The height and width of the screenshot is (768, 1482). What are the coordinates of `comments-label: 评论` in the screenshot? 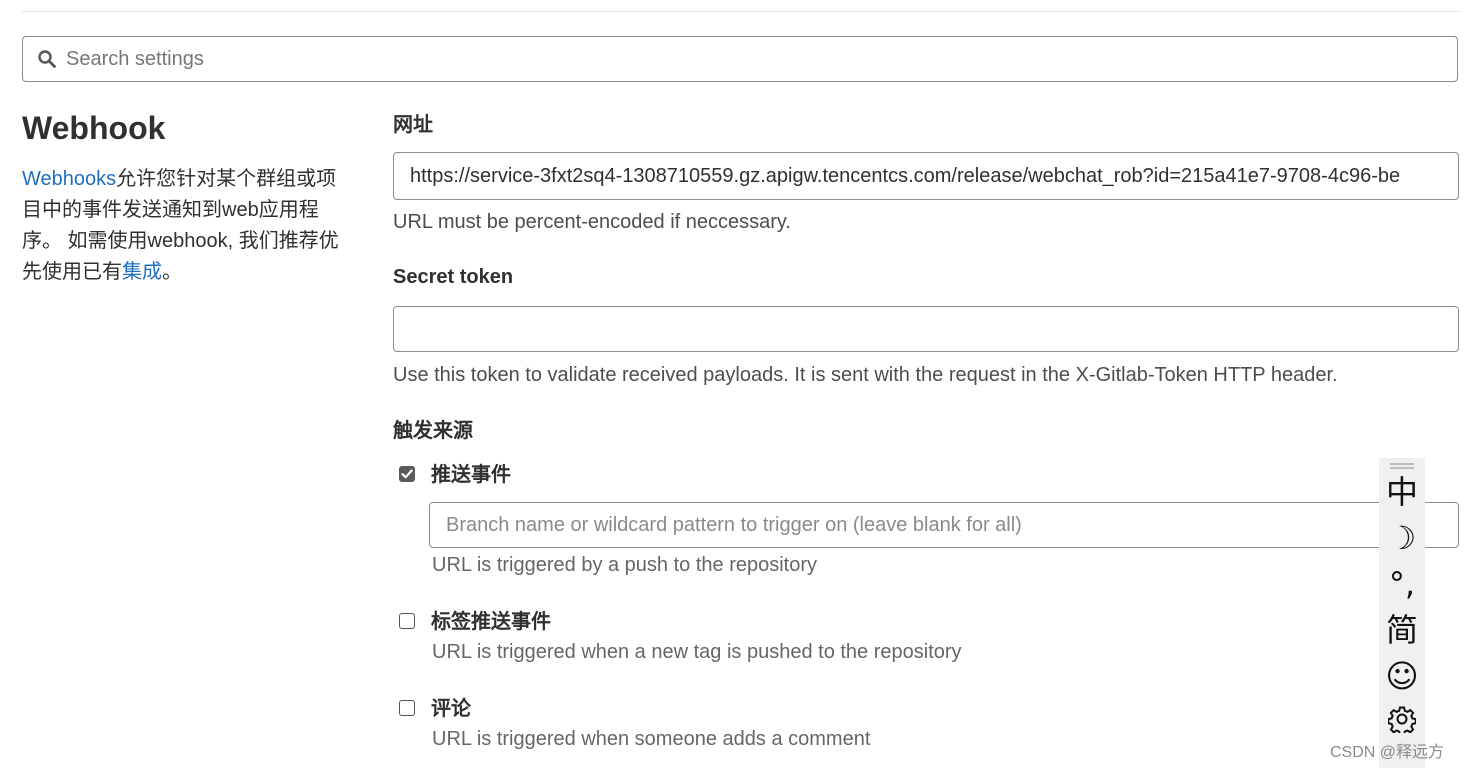 It's located at (451, 709).